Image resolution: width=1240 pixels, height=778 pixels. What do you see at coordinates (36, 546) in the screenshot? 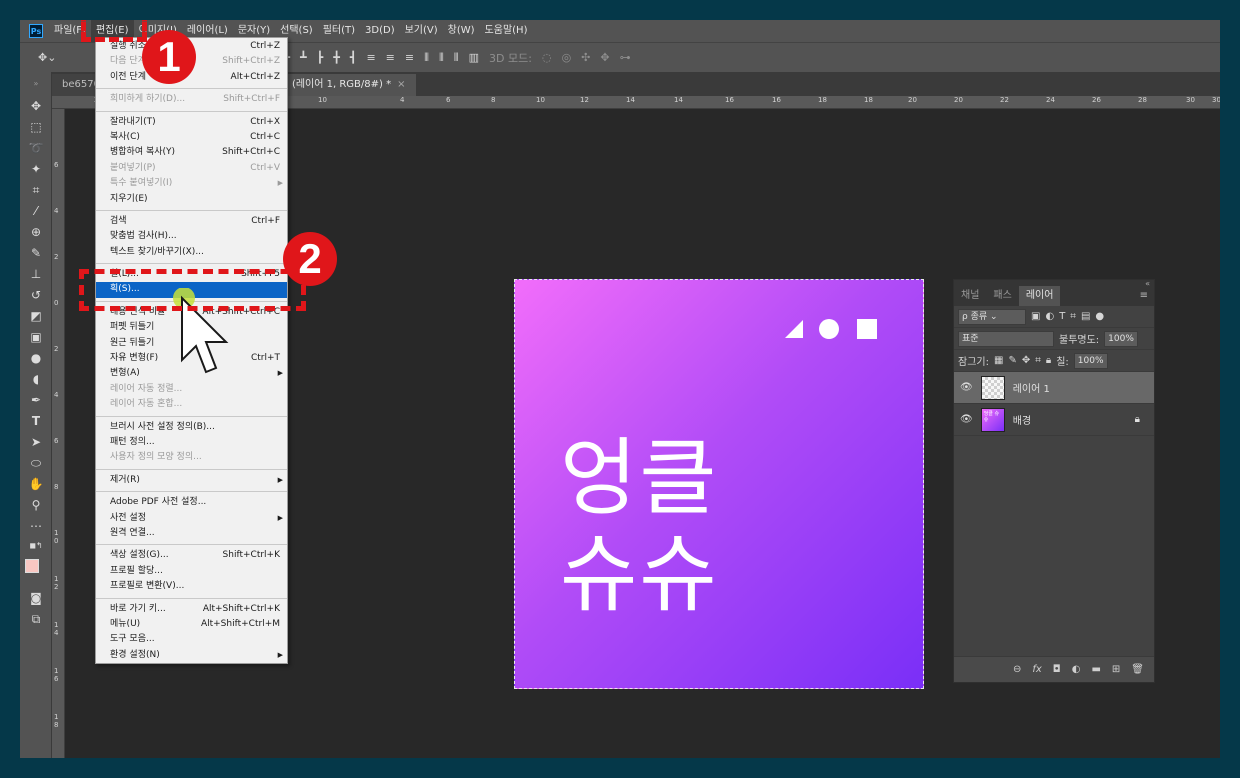
I see `swap-colors-icon: ◼↰` at bounding box center [36, 546].